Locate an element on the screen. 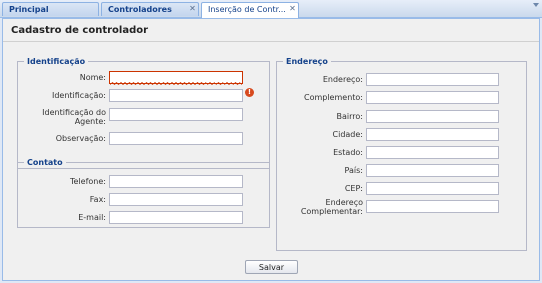 This screenshot has height=283, width=542. label-identificacao: Identificação: is located at coordinates (78, 95).